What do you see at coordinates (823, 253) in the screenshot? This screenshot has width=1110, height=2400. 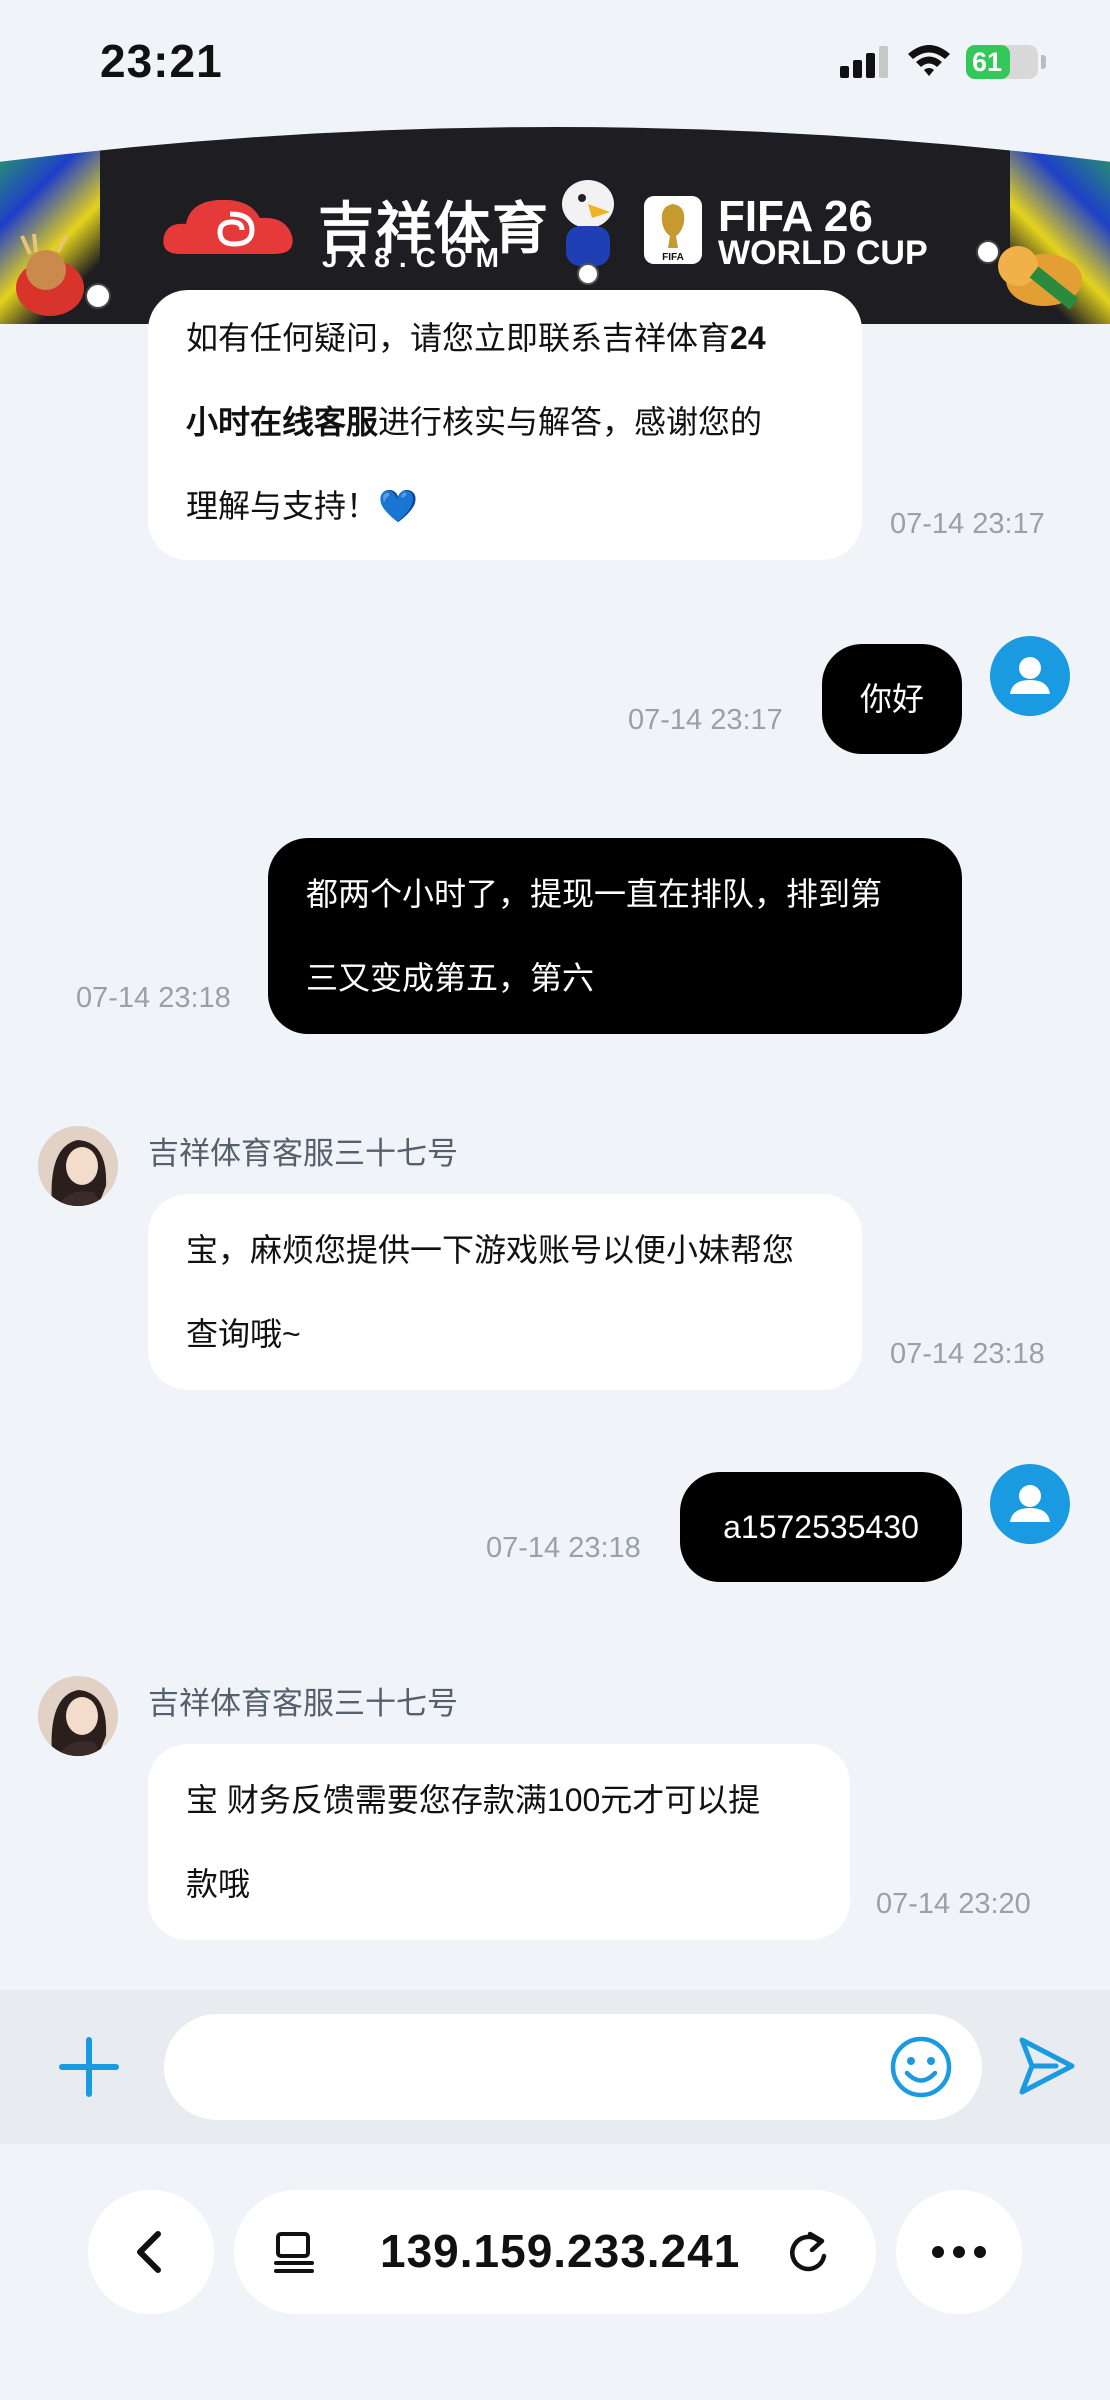 I see `fifa-subtitle: WORLD CUP` at bounding box center [823, 253].